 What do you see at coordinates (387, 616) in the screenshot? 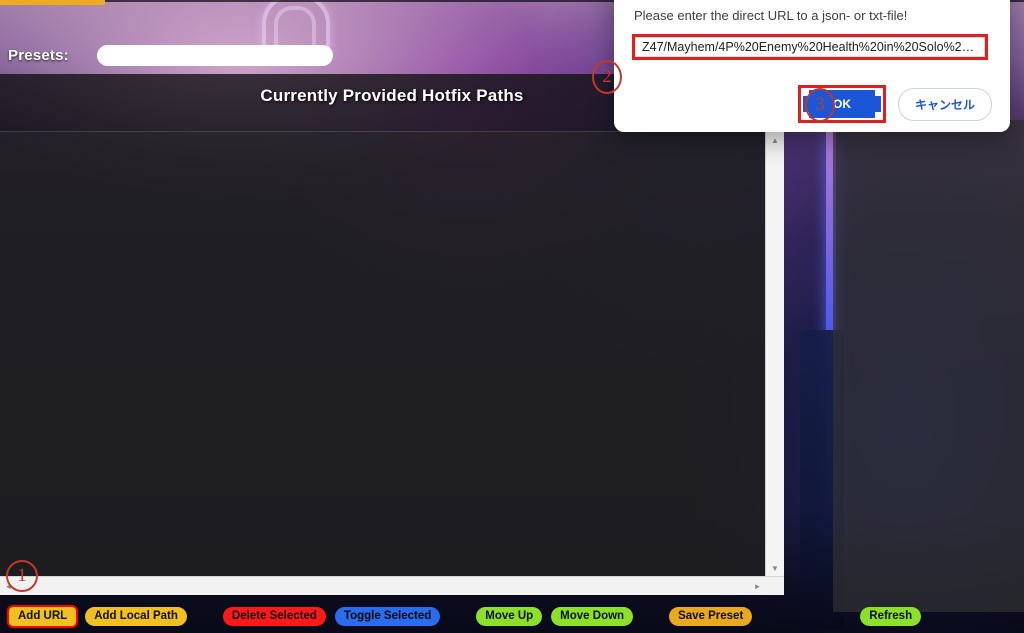
I see `toggle-selected-button: Toggle Selected` at bounding box center [387, 616].